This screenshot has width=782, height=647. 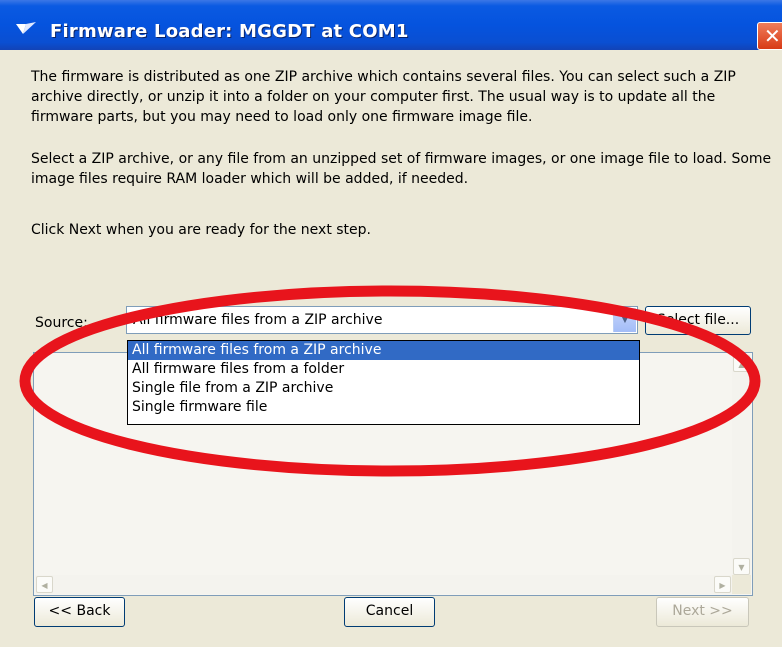 What do you see at coordinates (79, 612) in the screenshot?
I see `back-button: << Back` at bounding box center [79, 612].